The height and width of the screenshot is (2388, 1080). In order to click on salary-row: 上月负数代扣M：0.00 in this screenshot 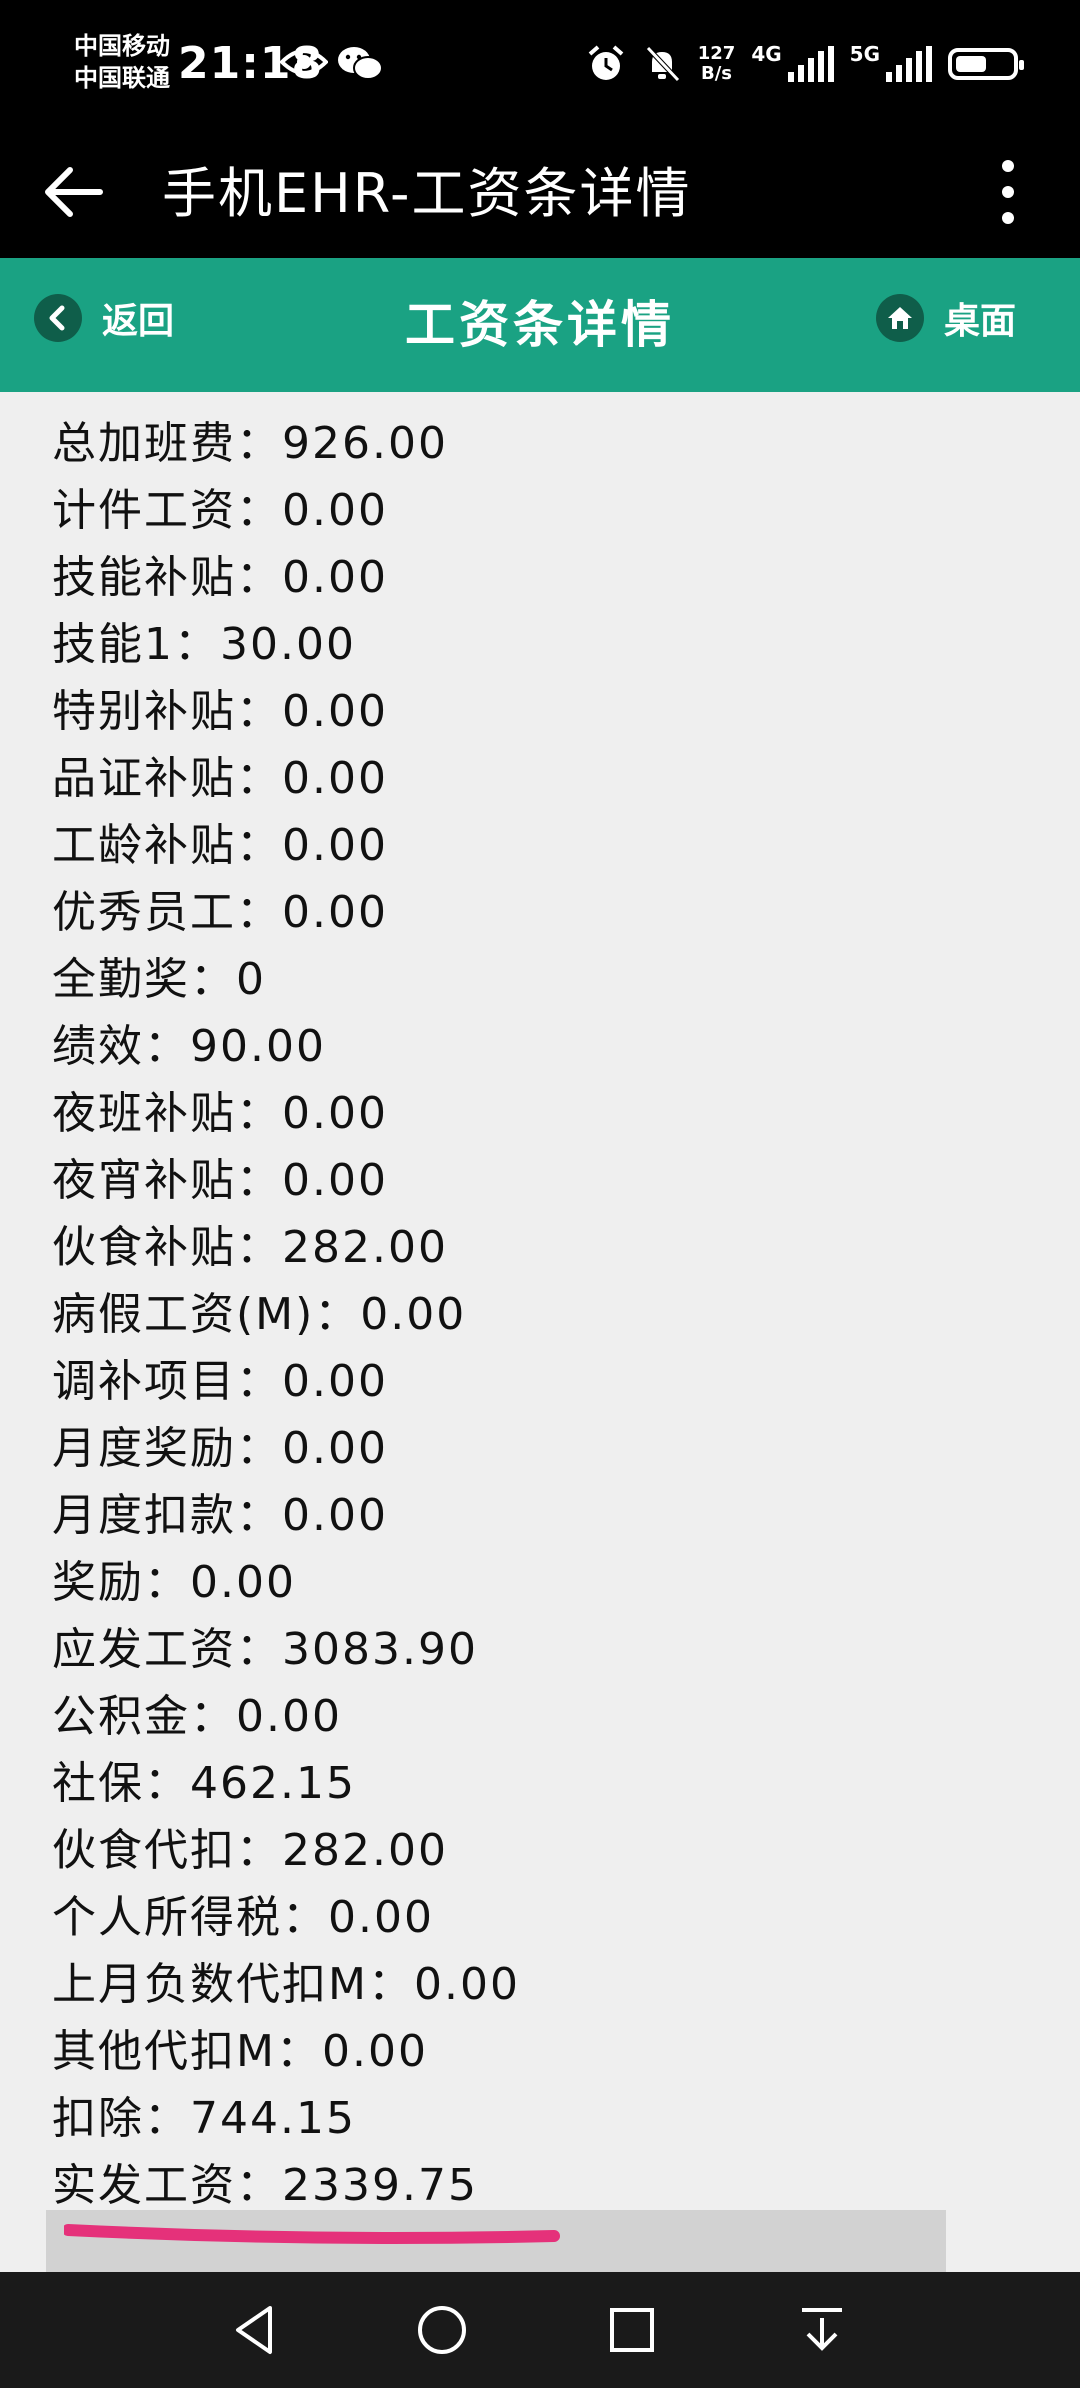, I will do `click(286, 1984)`.